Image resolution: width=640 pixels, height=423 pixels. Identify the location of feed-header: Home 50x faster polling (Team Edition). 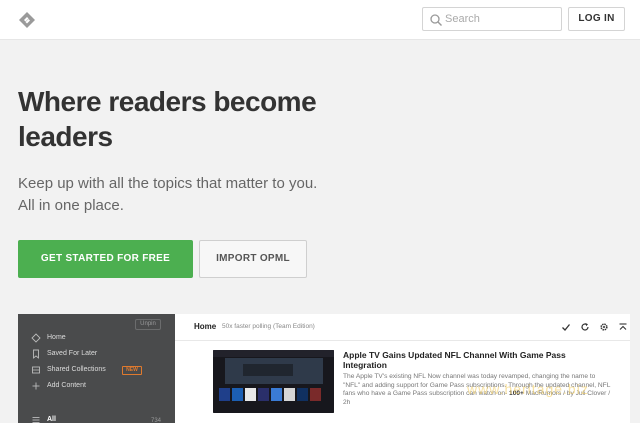
(402, 327).